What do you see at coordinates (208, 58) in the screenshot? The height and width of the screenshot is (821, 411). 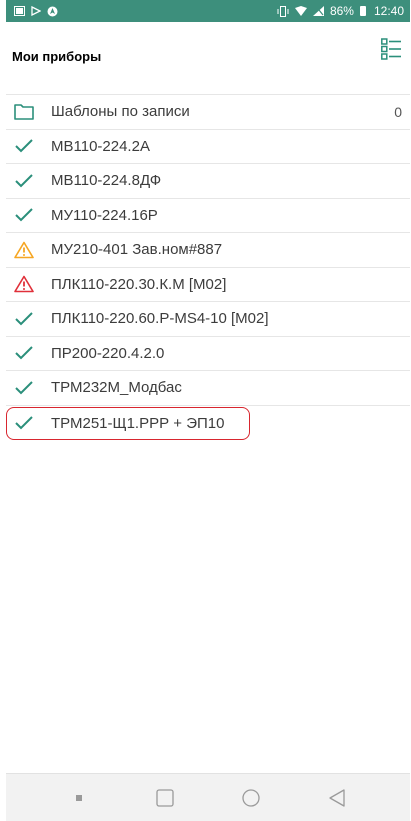 I see `app-bar: Мои приборы` at bounding box center [208, 58].